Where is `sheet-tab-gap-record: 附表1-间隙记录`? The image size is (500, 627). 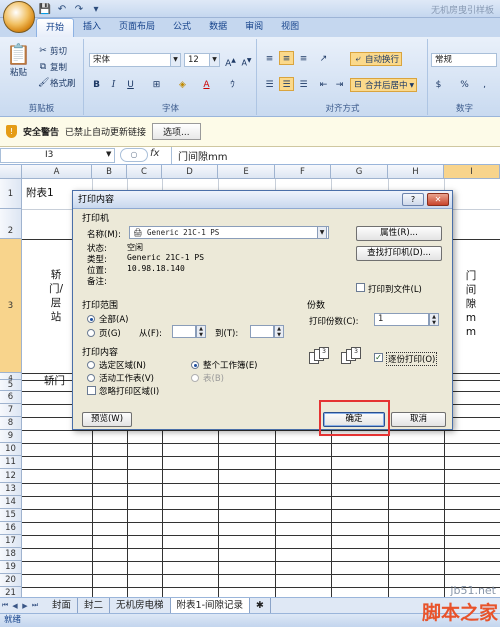
sheet-tab-gap-record: 附表1-间隙记录 is located at coordinates (210, 605).